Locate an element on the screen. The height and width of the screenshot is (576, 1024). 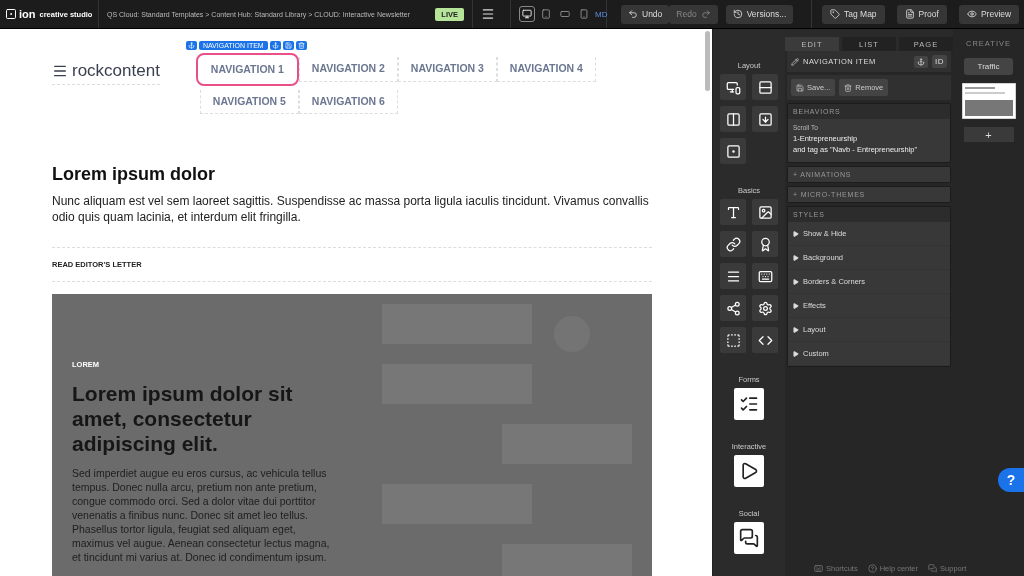
hero-paragraph: Sed imperdiet augue eu eros cursus, ac vehicula tellus tempus. Donec nulla arcu, pretium non ante pretium, congue commodo orci. Sed a dolor vitae dui porttitor venenatis a finibus nunc. Donec sit amet leo tellus. Phasellus tortor ligula, feugiat sed aliquam eget, maximus vel augue. Aenean consectetur lectus magna, et tincidunt mi varius at. Donec id condimentum ipsum. is located at coordinates (201, 515).